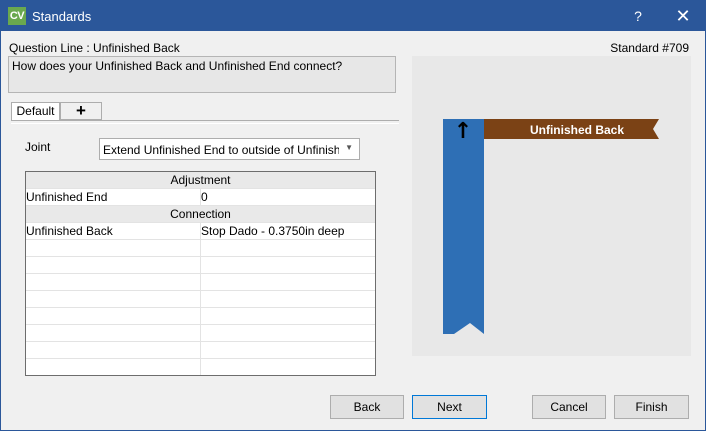 This screenshot has width=706, height=431. What do you see at coordinates (569, 407) in the screenshot?
I see `cancel-button: Cancel` at bounding box center [569, 407].